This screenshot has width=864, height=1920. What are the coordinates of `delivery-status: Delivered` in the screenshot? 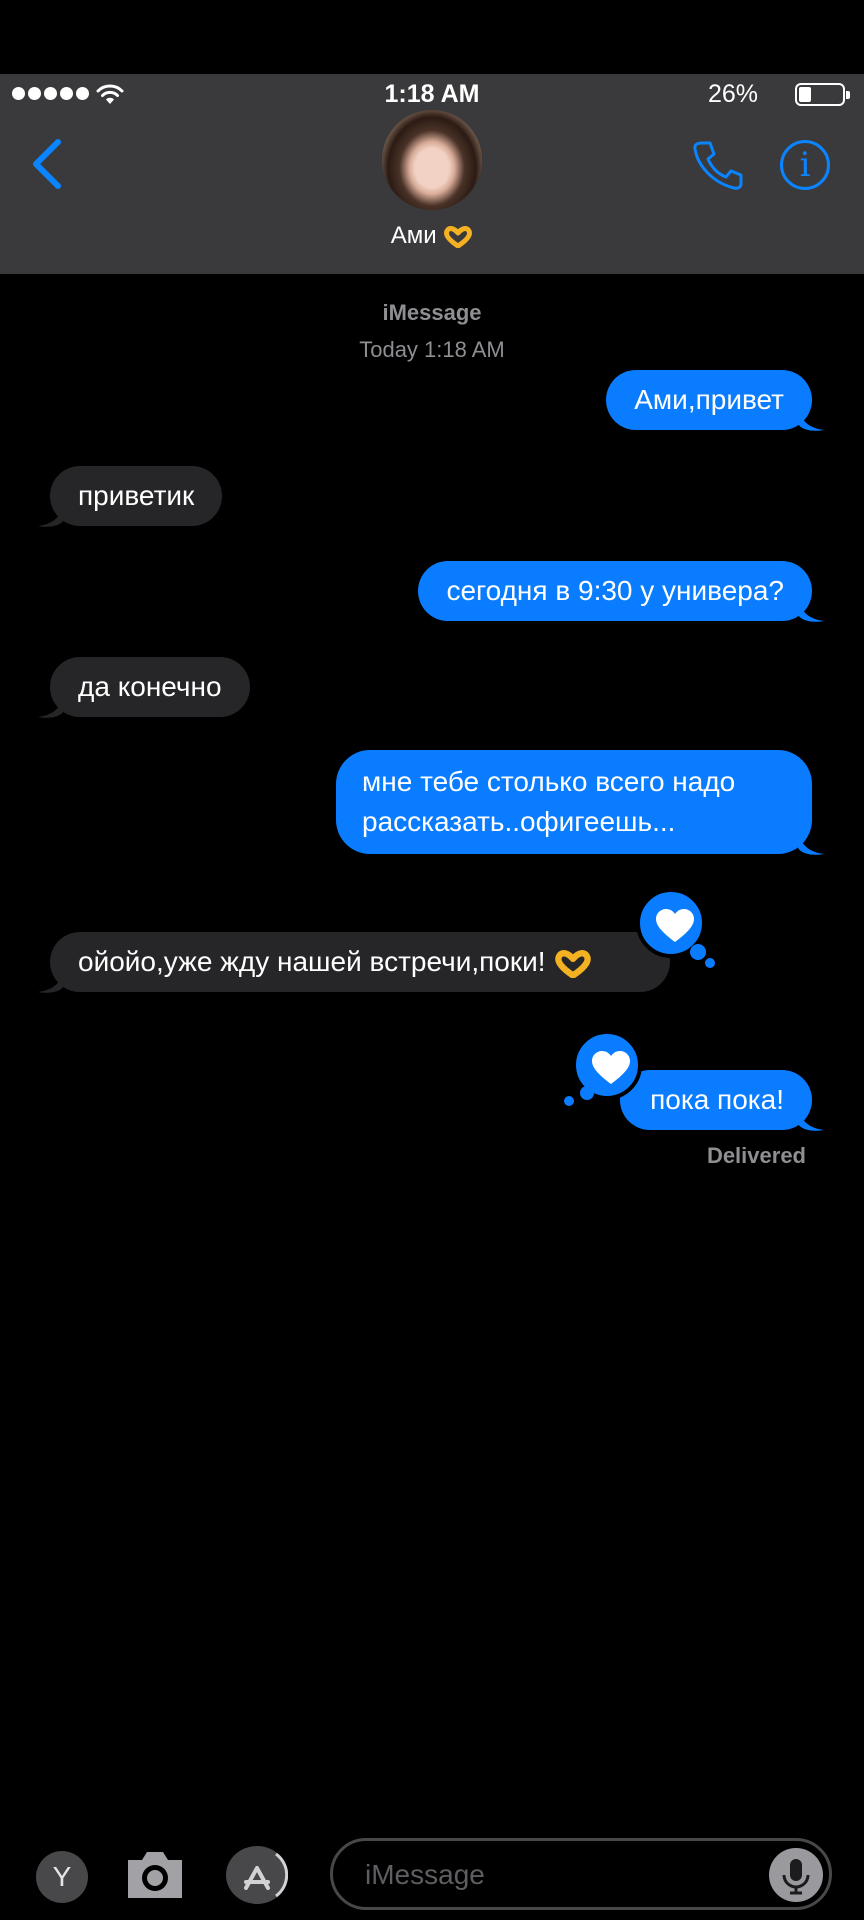 It's located at (756, 1155).